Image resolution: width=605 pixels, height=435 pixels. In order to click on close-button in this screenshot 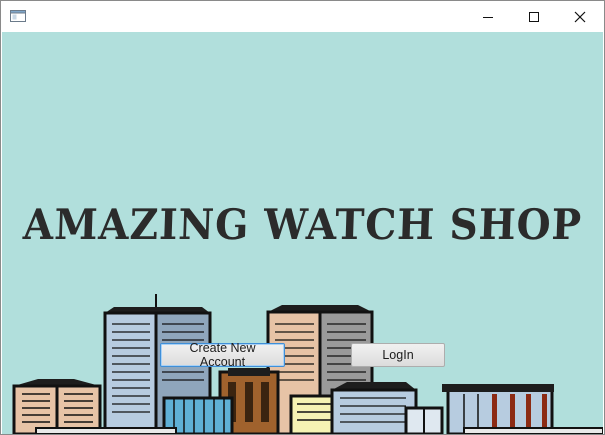, I will do `click(580, 16)`.